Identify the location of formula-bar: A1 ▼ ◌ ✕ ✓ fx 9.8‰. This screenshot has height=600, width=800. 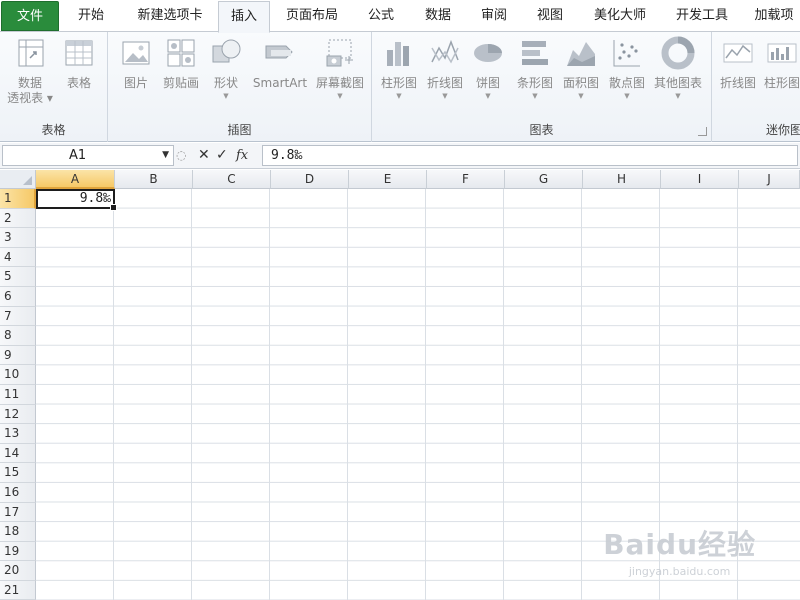
(400, 156).